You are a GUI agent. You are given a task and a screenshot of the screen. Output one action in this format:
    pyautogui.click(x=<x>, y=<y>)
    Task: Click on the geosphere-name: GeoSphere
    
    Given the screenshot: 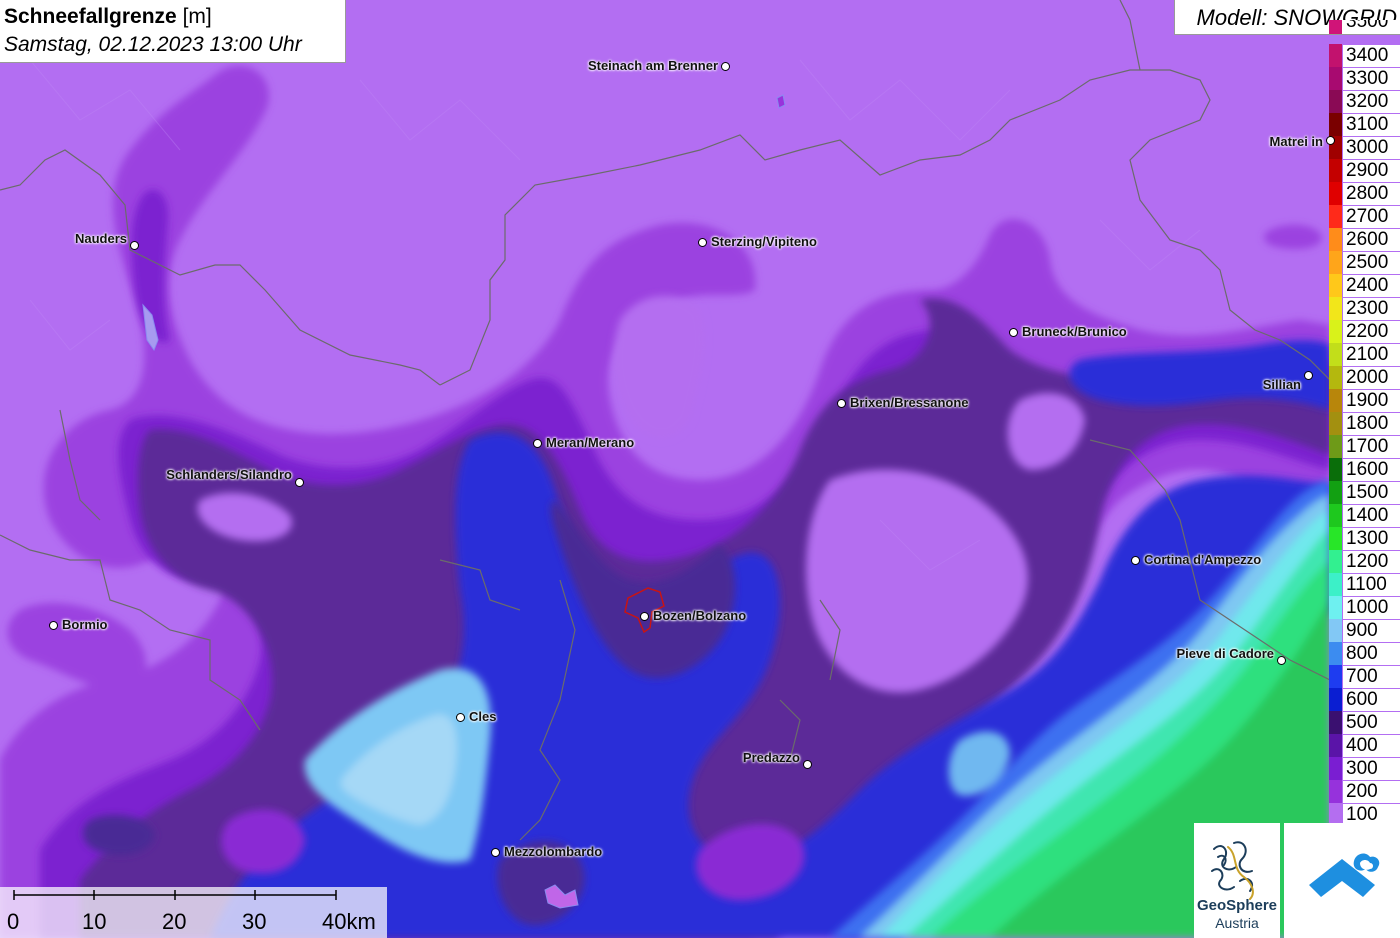 What is the action you would take?
    pyautogui.click(x=1237, y=905)
    